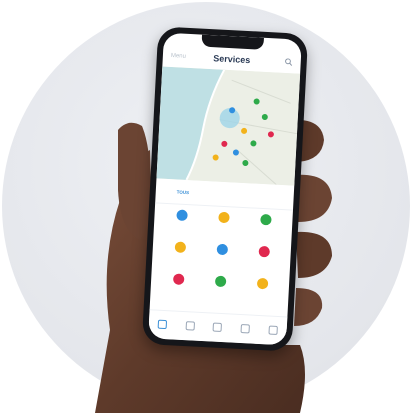 The height and width of the screenshot is (413, 413). Describe the element at coordinates (289, 62) in the screenshot. I see `search-icon` at that location.